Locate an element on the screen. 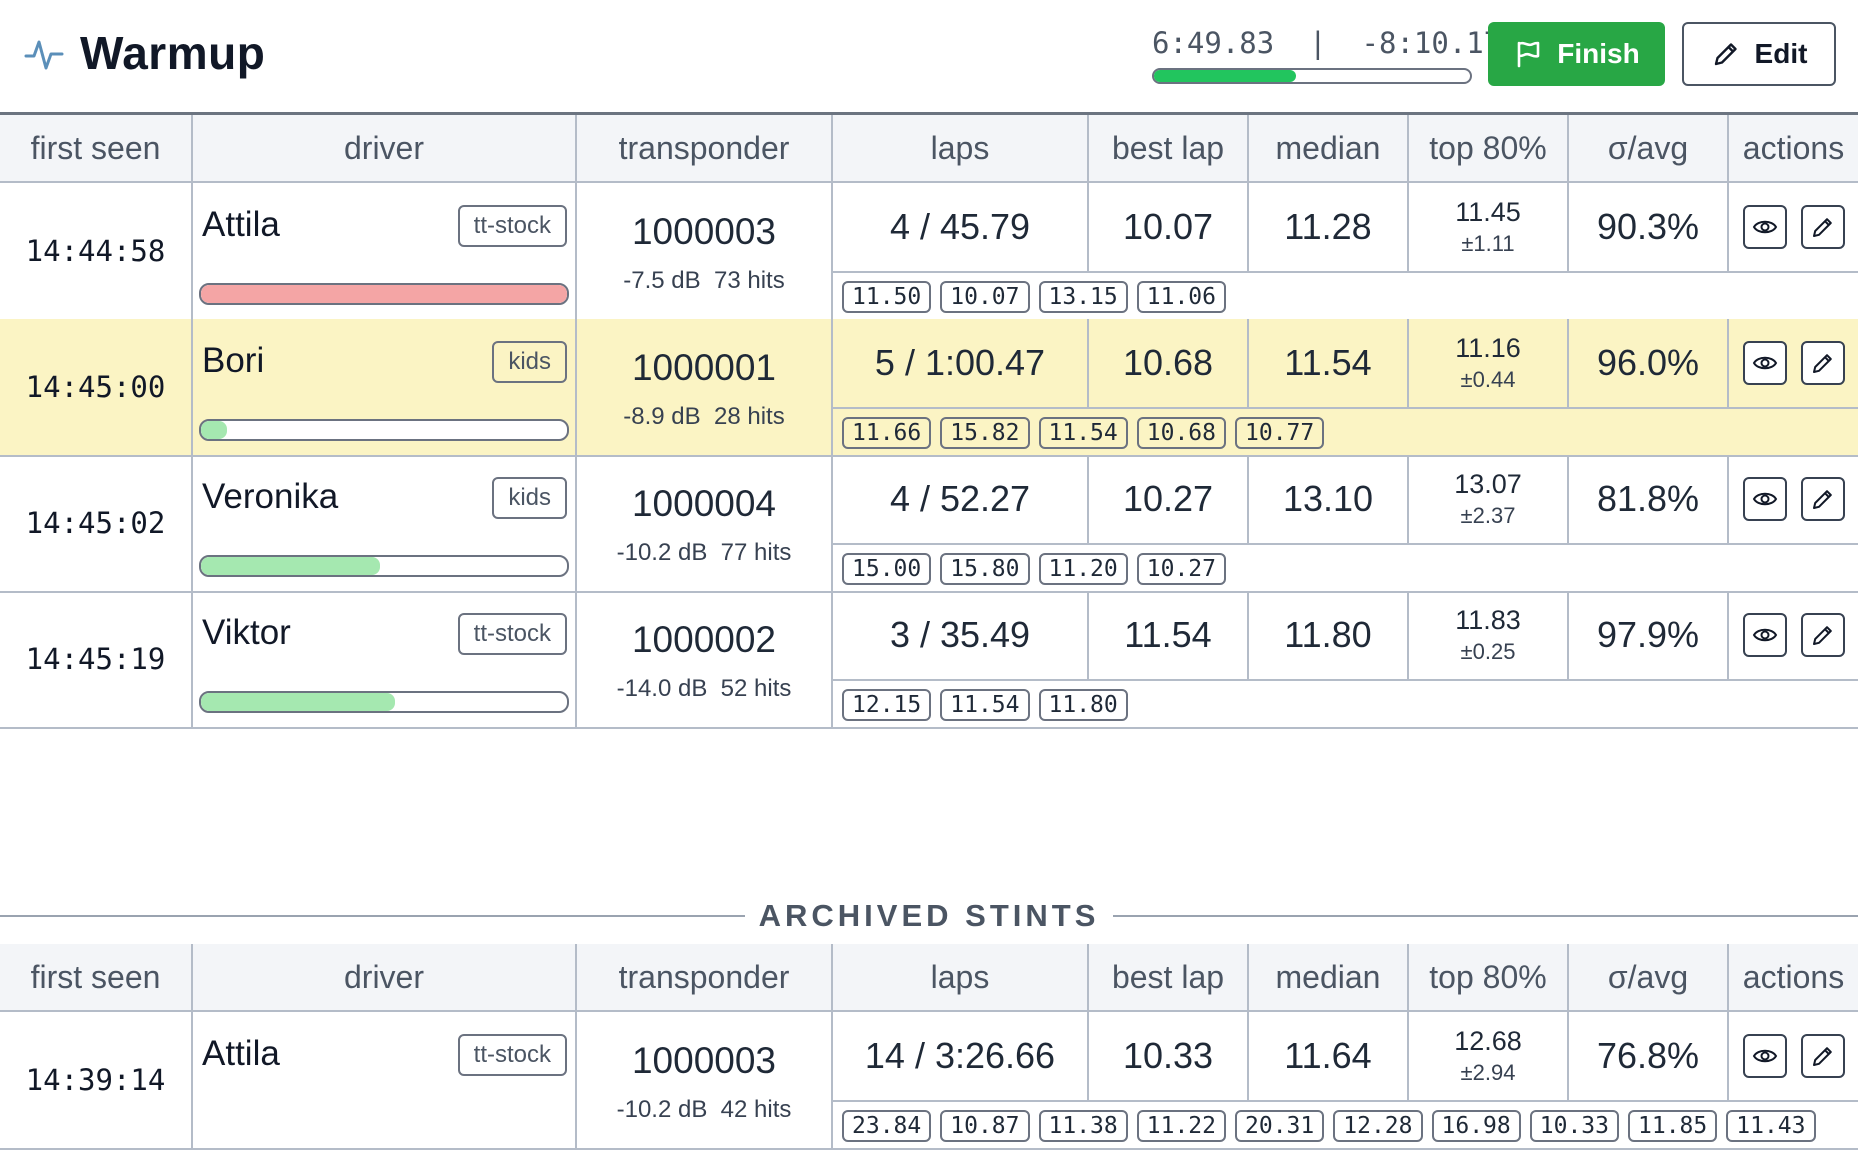  transponder-signal: -8.9 dB 28 hits is located at coordinates (704, 416).